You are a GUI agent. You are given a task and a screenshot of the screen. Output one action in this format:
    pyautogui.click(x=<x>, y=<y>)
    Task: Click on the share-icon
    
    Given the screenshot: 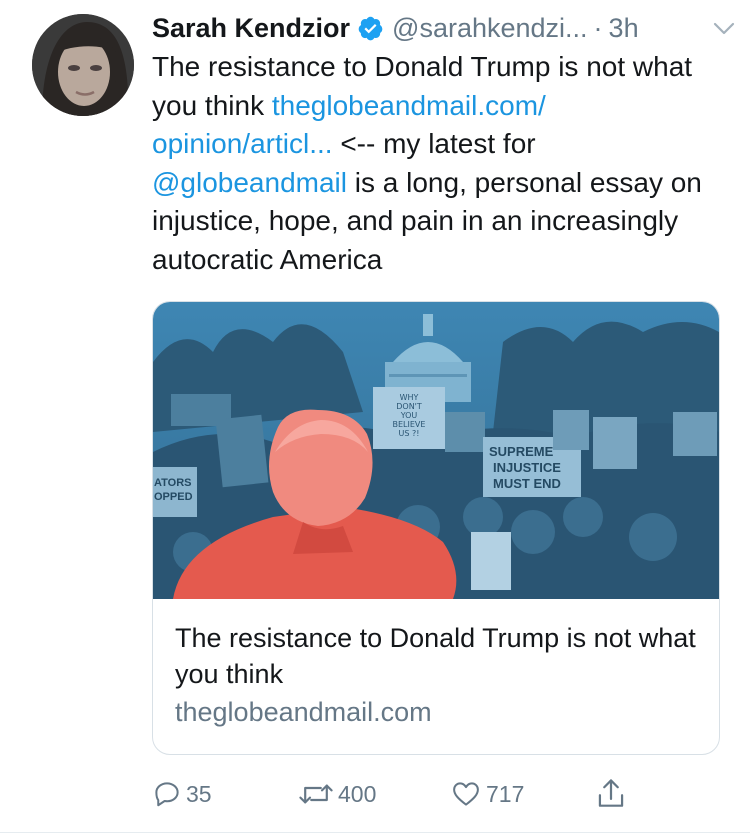 What is the action you would take?
    pyautogui.click(x=611, y=793)
    